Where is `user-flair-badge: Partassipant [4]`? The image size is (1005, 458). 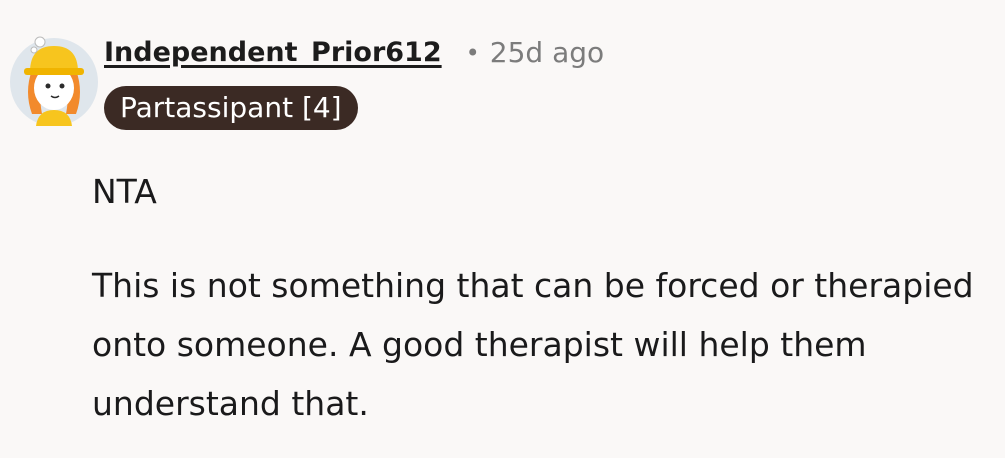 user-flair-badge: Partassipant [4] is located at coordinates (231, 108).